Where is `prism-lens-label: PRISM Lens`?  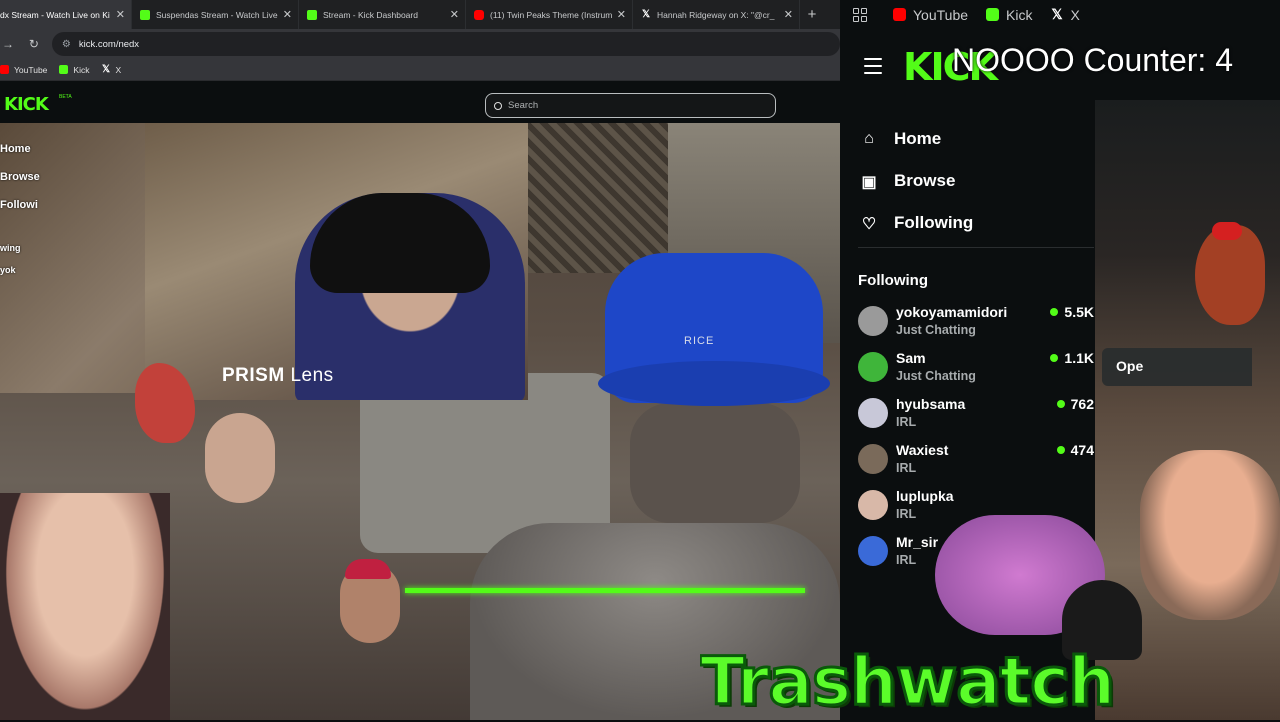
prism-lens-label: PRISM Lens is located at coordinates (278, 376).